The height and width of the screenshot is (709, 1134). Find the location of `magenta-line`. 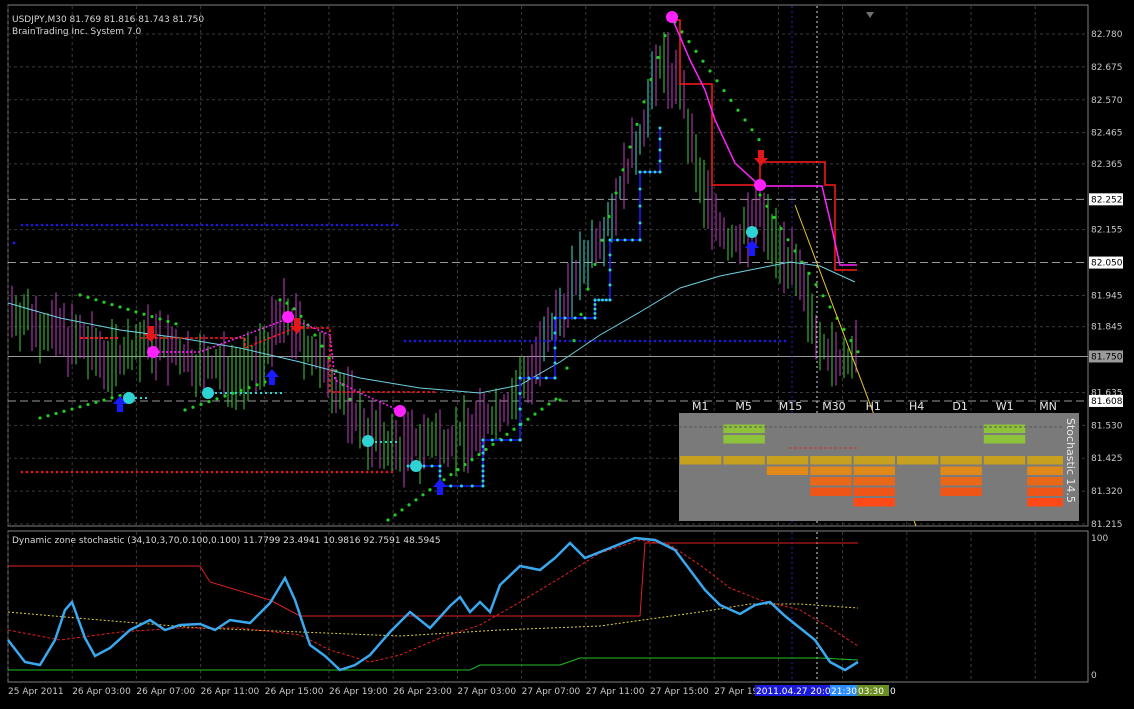

magenta-line is located at coordinates (274, 364).